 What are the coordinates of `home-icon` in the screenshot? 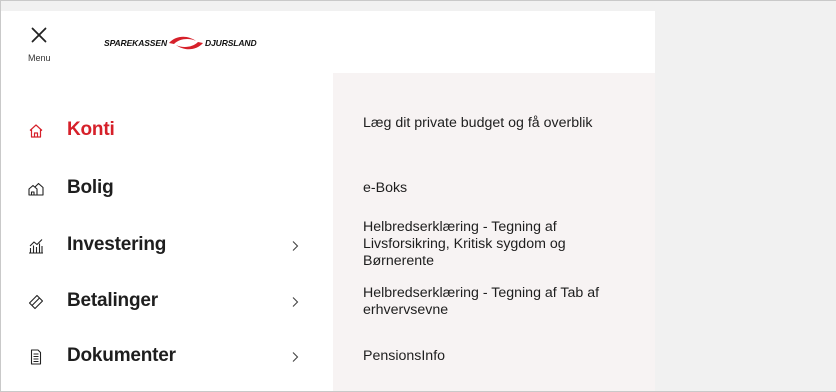 It's located at (36, 131).